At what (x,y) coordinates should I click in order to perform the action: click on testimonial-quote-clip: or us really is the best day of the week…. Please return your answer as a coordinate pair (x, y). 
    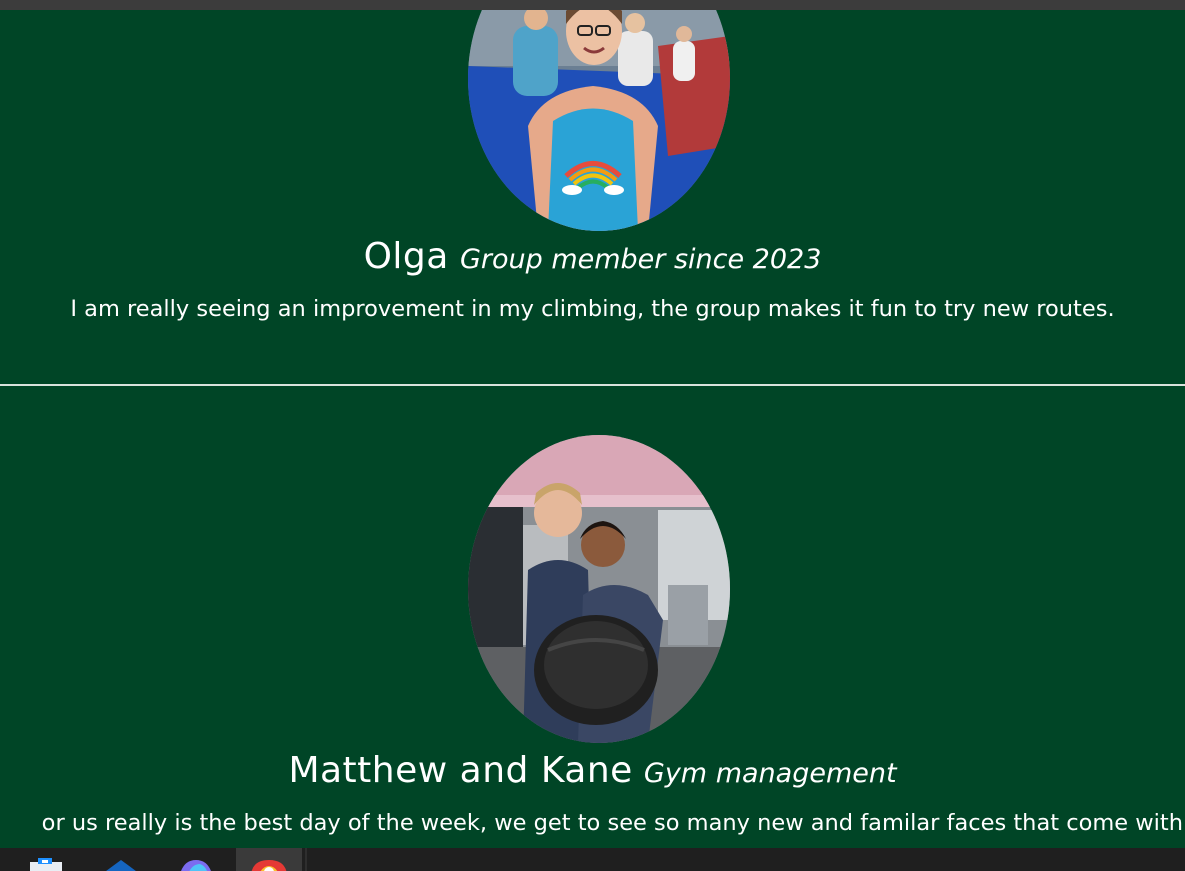
    Looking at the image, I should click on (592, 827).